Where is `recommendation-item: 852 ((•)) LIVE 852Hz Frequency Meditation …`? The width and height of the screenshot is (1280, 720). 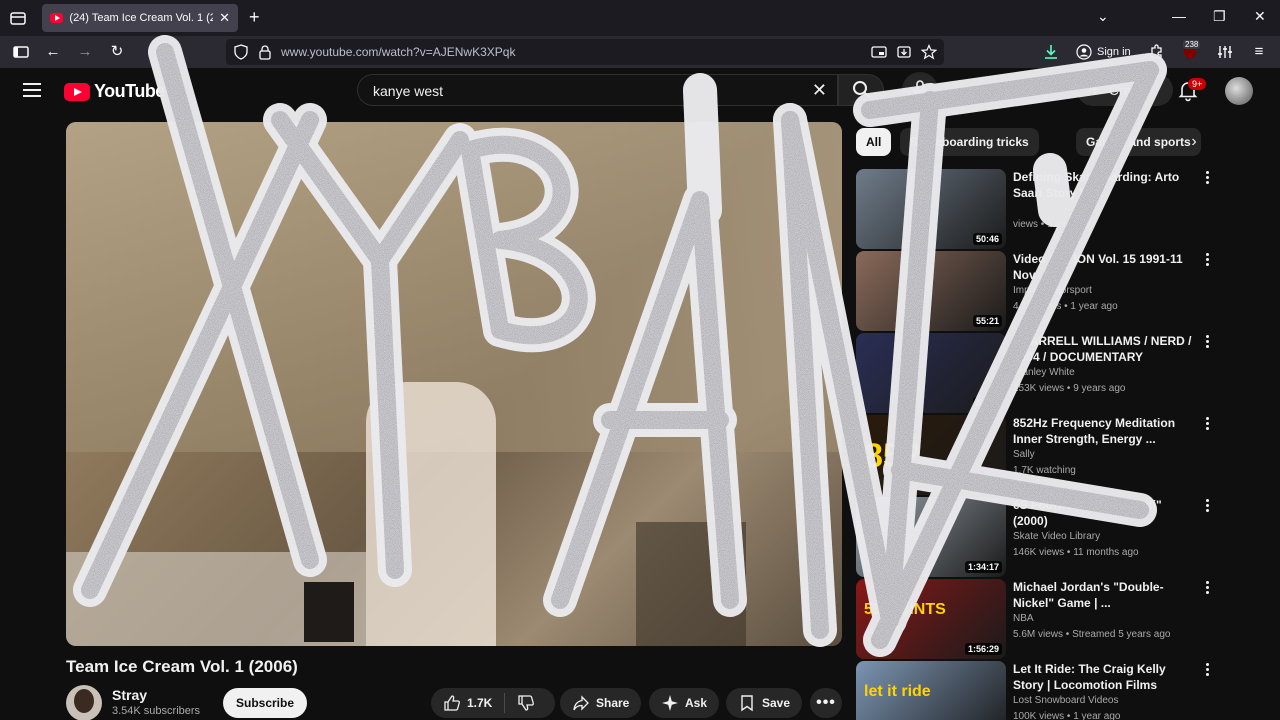 recommendation-item: 852 ((•)) LIVE 852Hz Frequency Meditation … is located at coordinates (1036, 455).